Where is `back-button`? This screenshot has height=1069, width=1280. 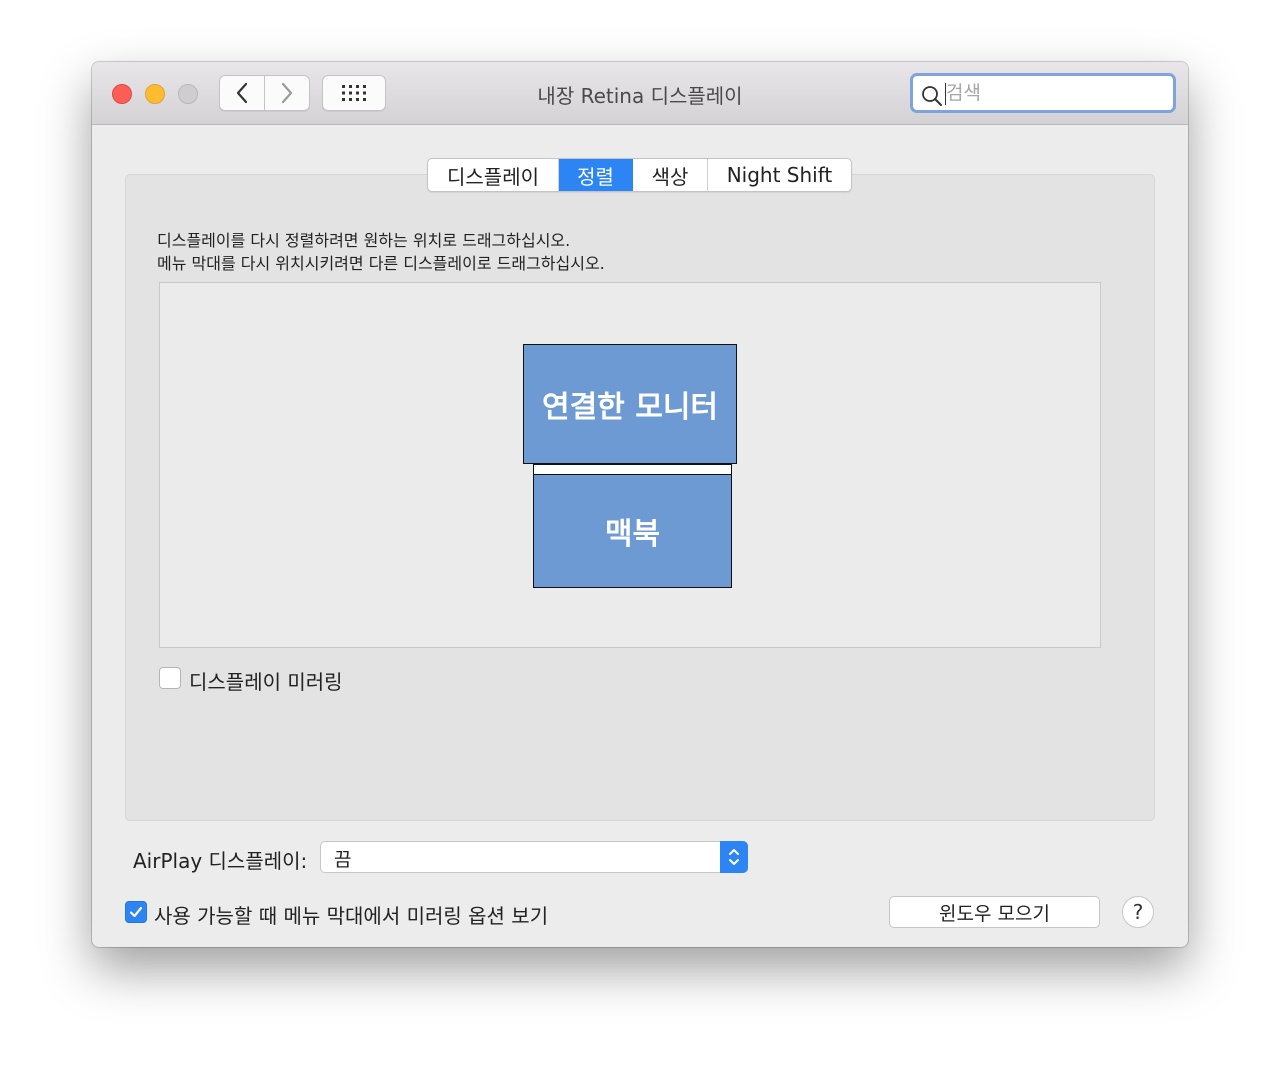 back-button is located at coordinates (242, 93).